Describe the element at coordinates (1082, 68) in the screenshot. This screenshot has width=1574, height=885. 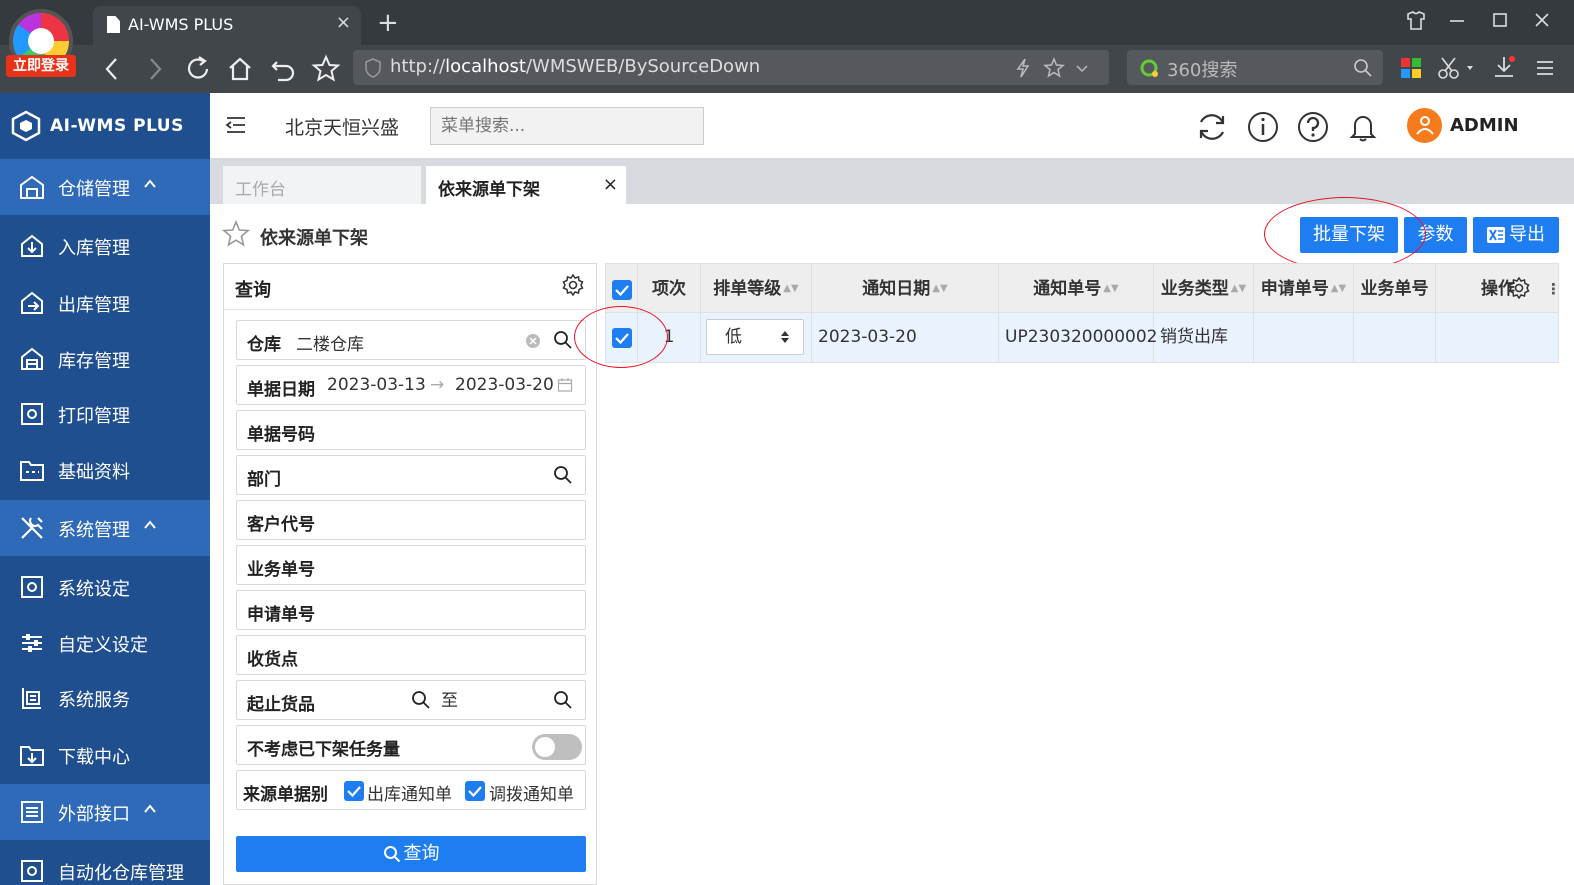
I see `chevron-down-icon` at that location.